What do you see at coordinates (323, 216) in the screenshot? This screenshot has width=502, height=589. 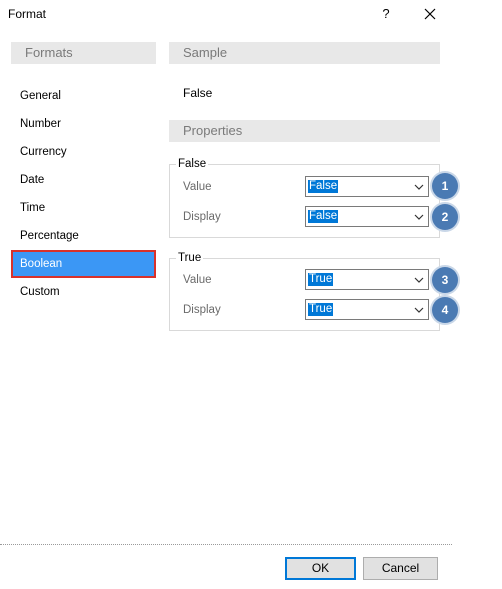 I see `false-display-selected: False` at bounding box center [323, 216].